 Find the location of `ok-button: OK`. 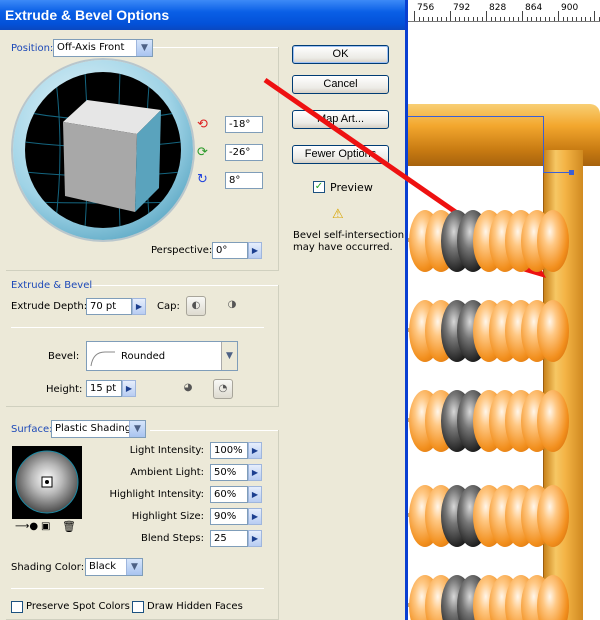

ok-button: OK is located at coordinates (340, 54).